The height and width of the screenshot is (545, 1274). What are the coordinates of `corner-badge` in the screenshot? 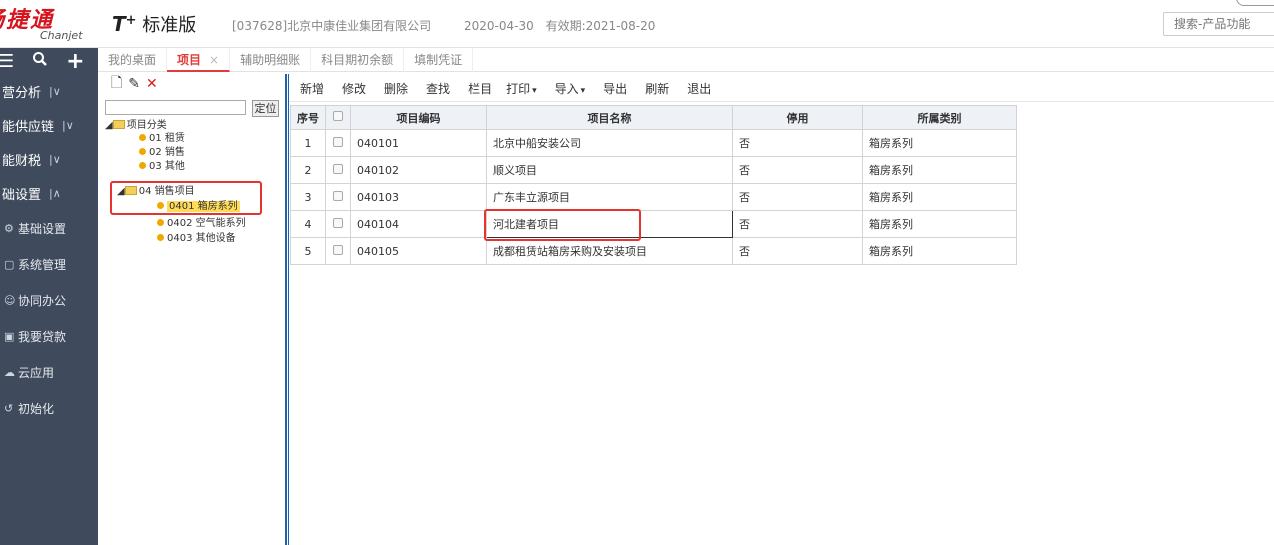 It's located at (1255, 3).